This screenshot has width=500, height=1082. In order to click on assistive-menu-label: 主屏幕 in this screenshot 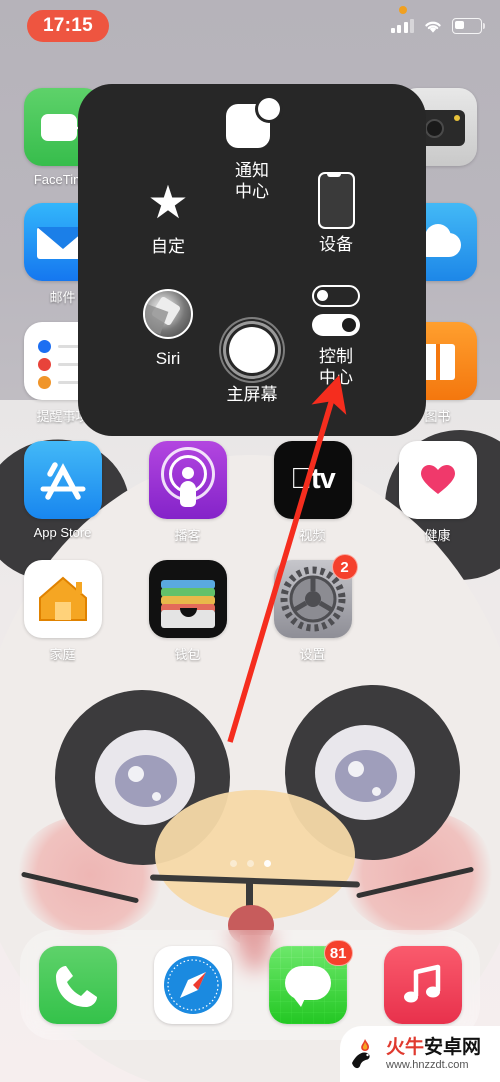, I will do `click(252, 394)`.